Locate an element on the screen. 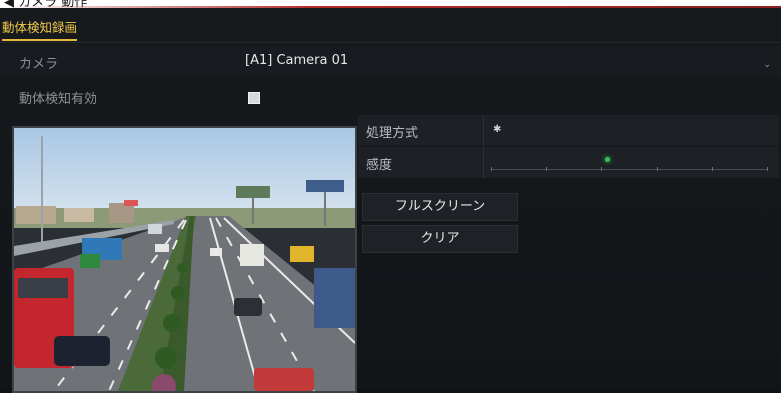 The height and width of the screenshot is (393, 781). gear-icon: ✱ is located at coordinates (497, 129).